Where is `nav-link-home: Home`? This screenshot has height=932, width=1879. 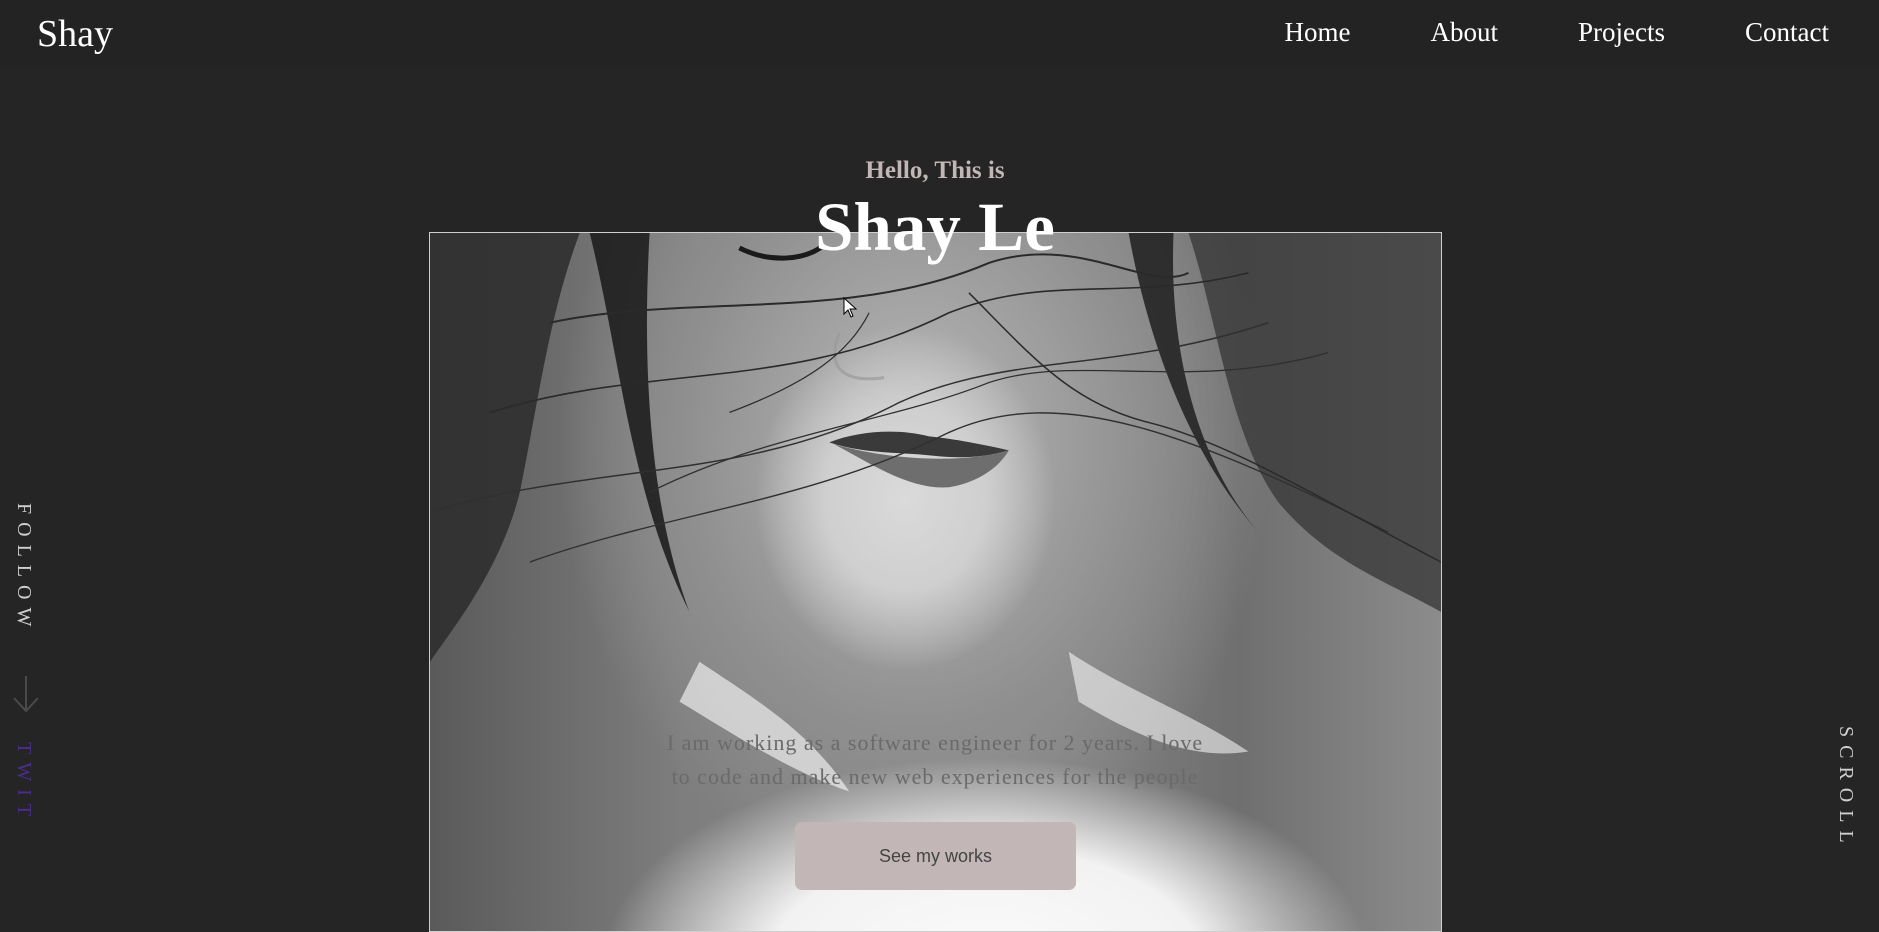
nav-link-home: Home is located at coordinates (1318, 32).